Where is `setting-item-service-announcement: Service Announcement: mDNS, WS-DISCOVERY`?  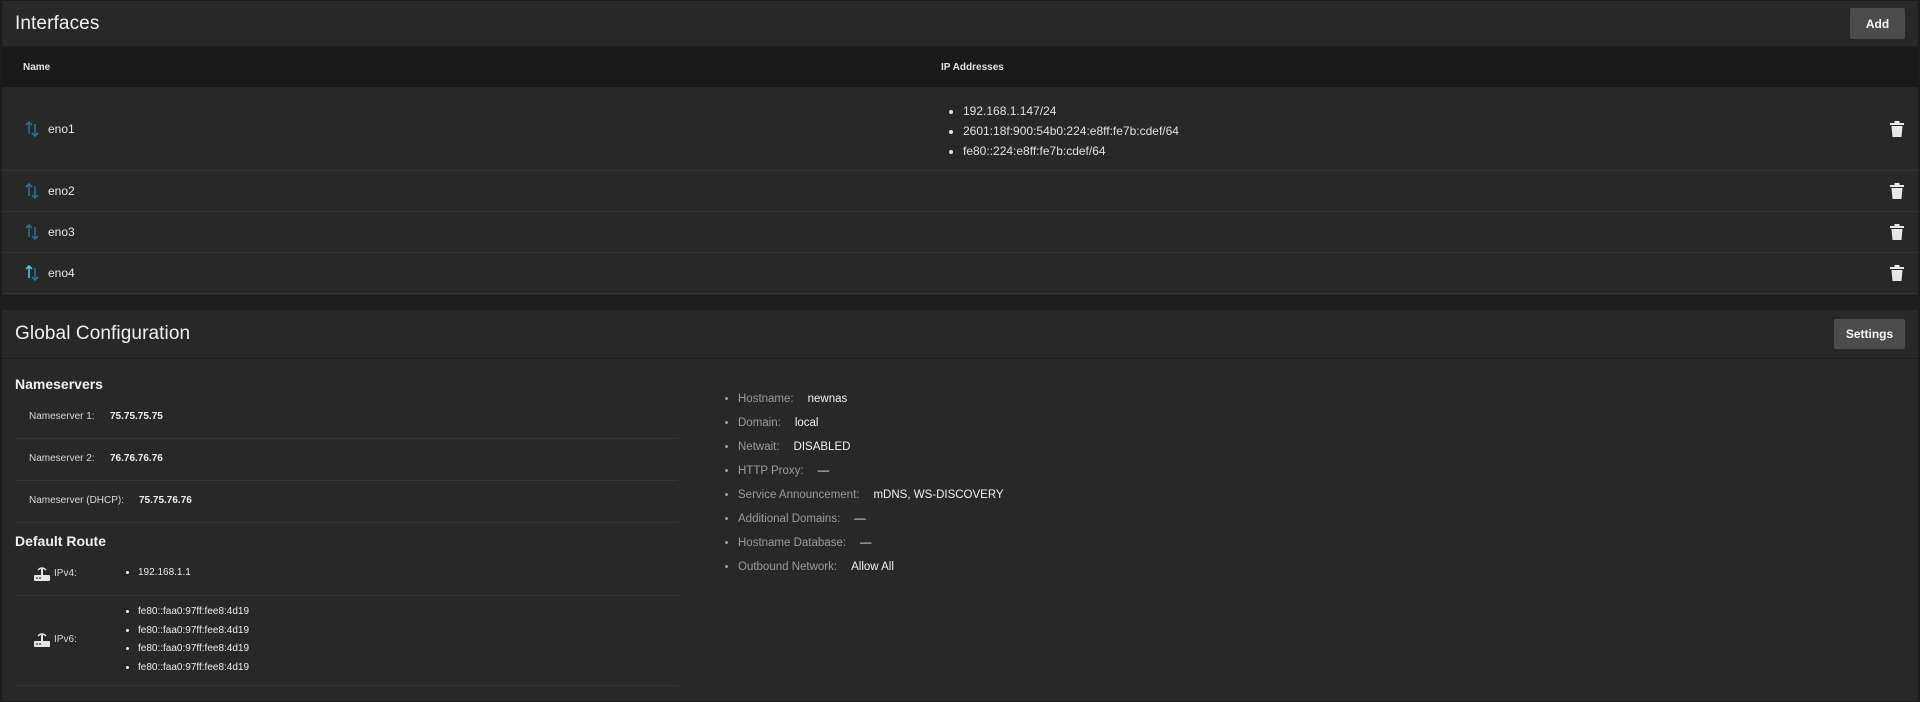
setting-item-service-announcement: Service Announcement: mDNS, WS-DISCOVERY is located at coordinates (871, 495).